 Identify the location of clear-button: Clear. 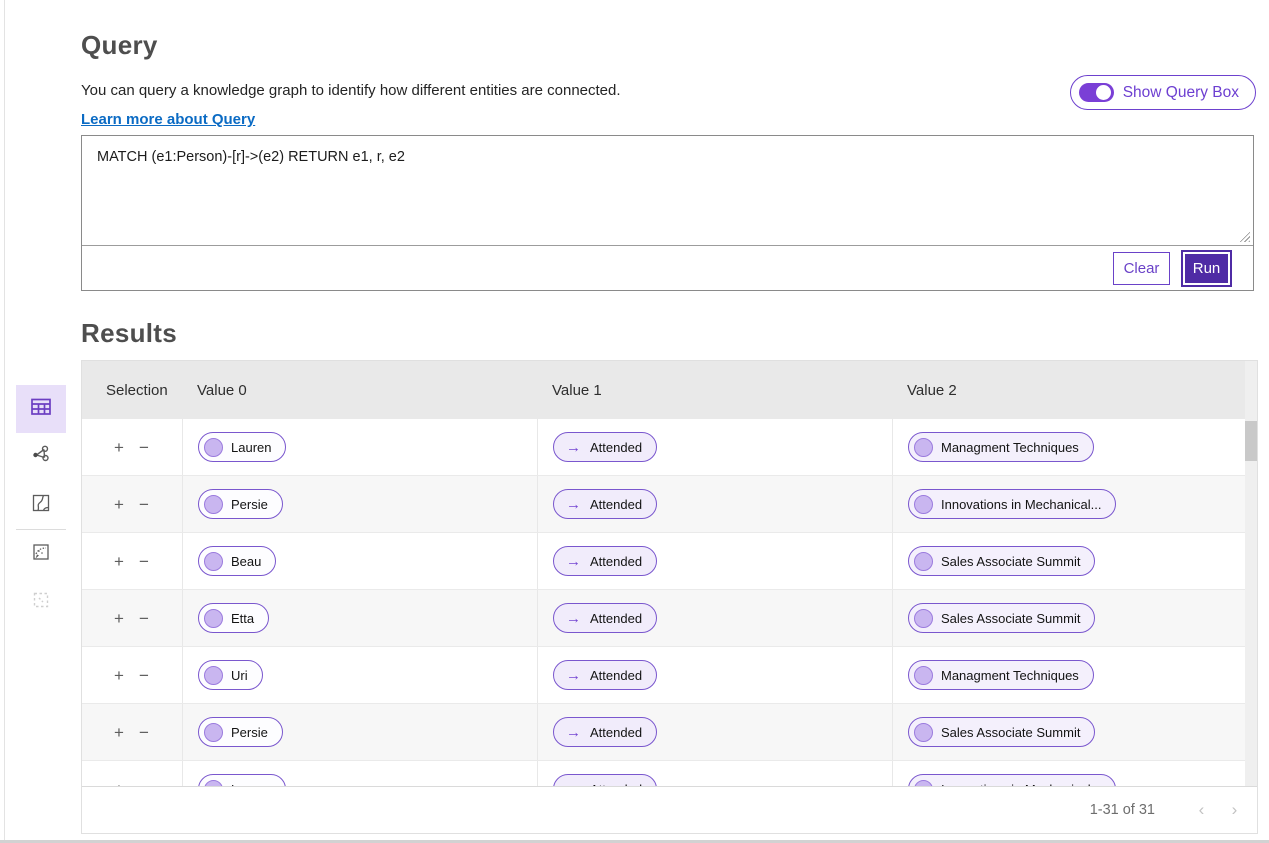
(1141, 268).